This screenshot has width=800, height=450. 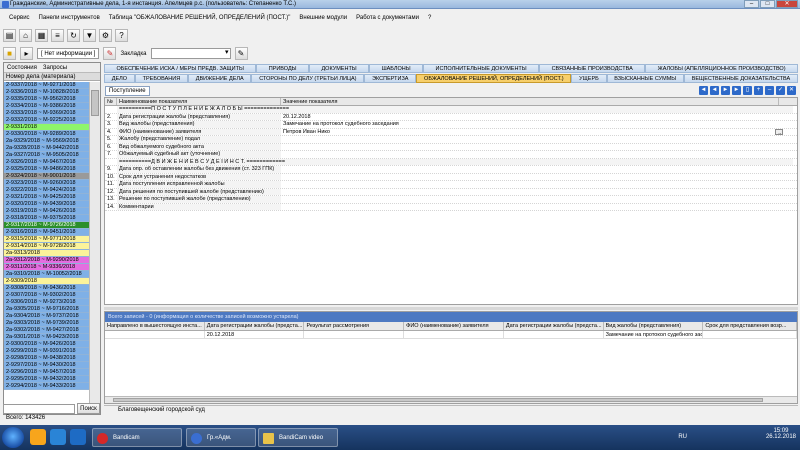 What do you see at coordinates (282, 68) in the screenshot?
I see `tab-tabs_row1-1: ПРИВОДЫ` at bounding box center [282, 68].